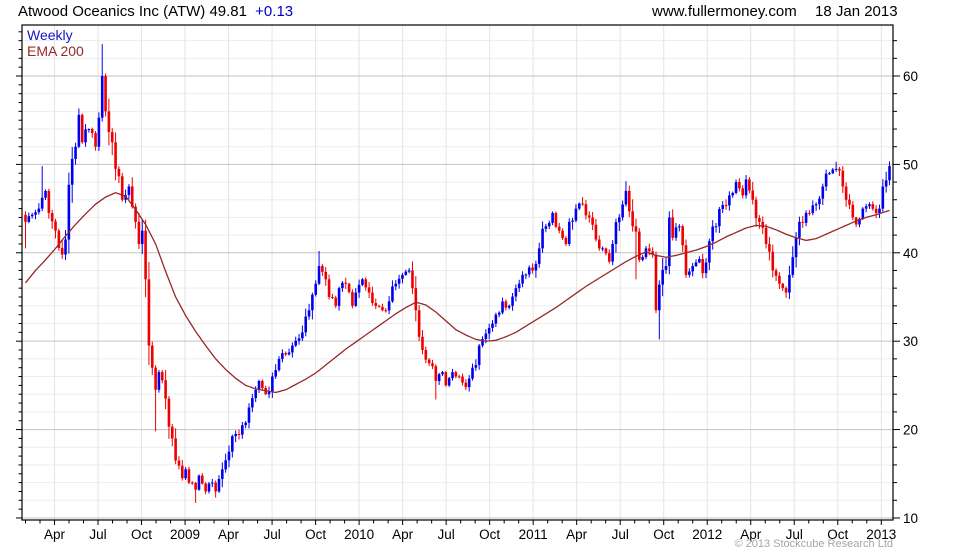 The image size is (980, 560). I want to click on y-axis-label: 20, so click(910, 430).